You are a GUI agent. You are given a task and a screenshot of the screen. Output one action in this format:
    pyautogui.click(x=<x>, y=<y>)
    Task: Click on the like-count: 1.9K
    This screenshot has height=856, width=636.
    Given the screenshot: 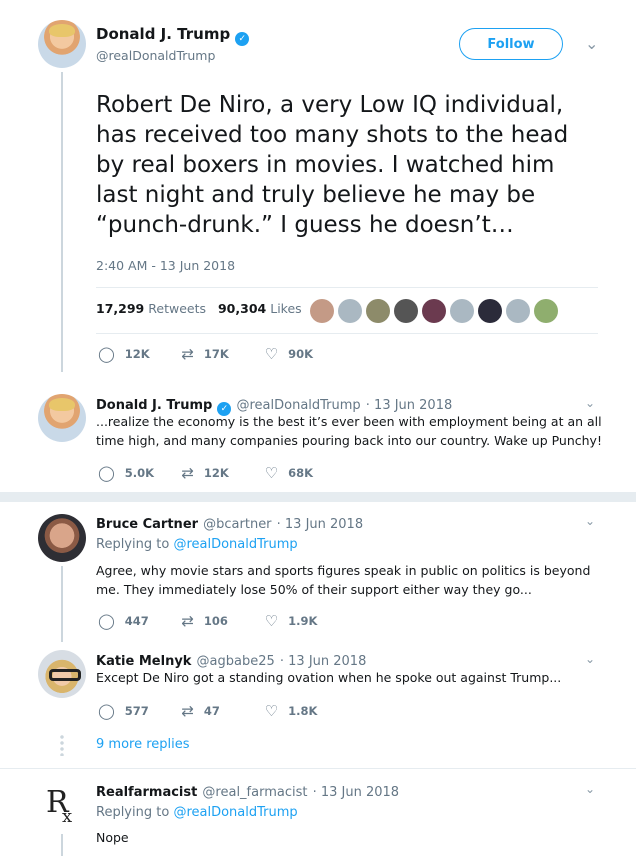 What is the action you would take?
    pyautogui.click(x=303, y=621)
    